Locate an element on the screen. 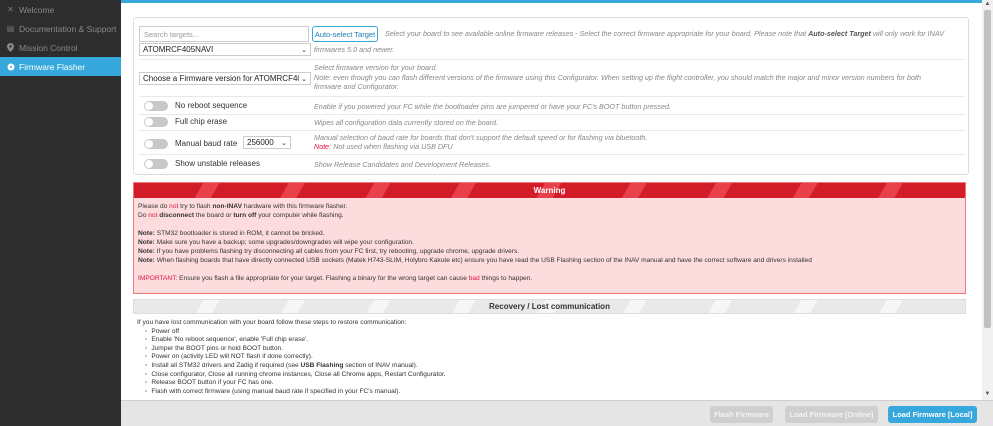 This screenshot has width=993, height=426. sidebar-item-firmware-flasher: Firmware Flasher is located at coordinates (60, 66).